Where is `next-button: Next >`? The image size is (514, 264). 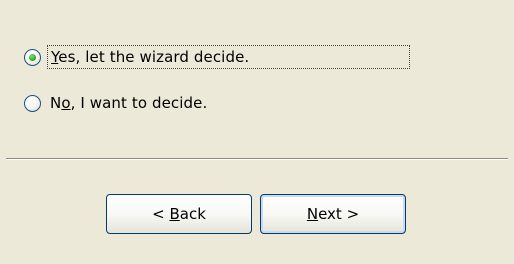
next-button: Next > is located at coordinates (333, 214).